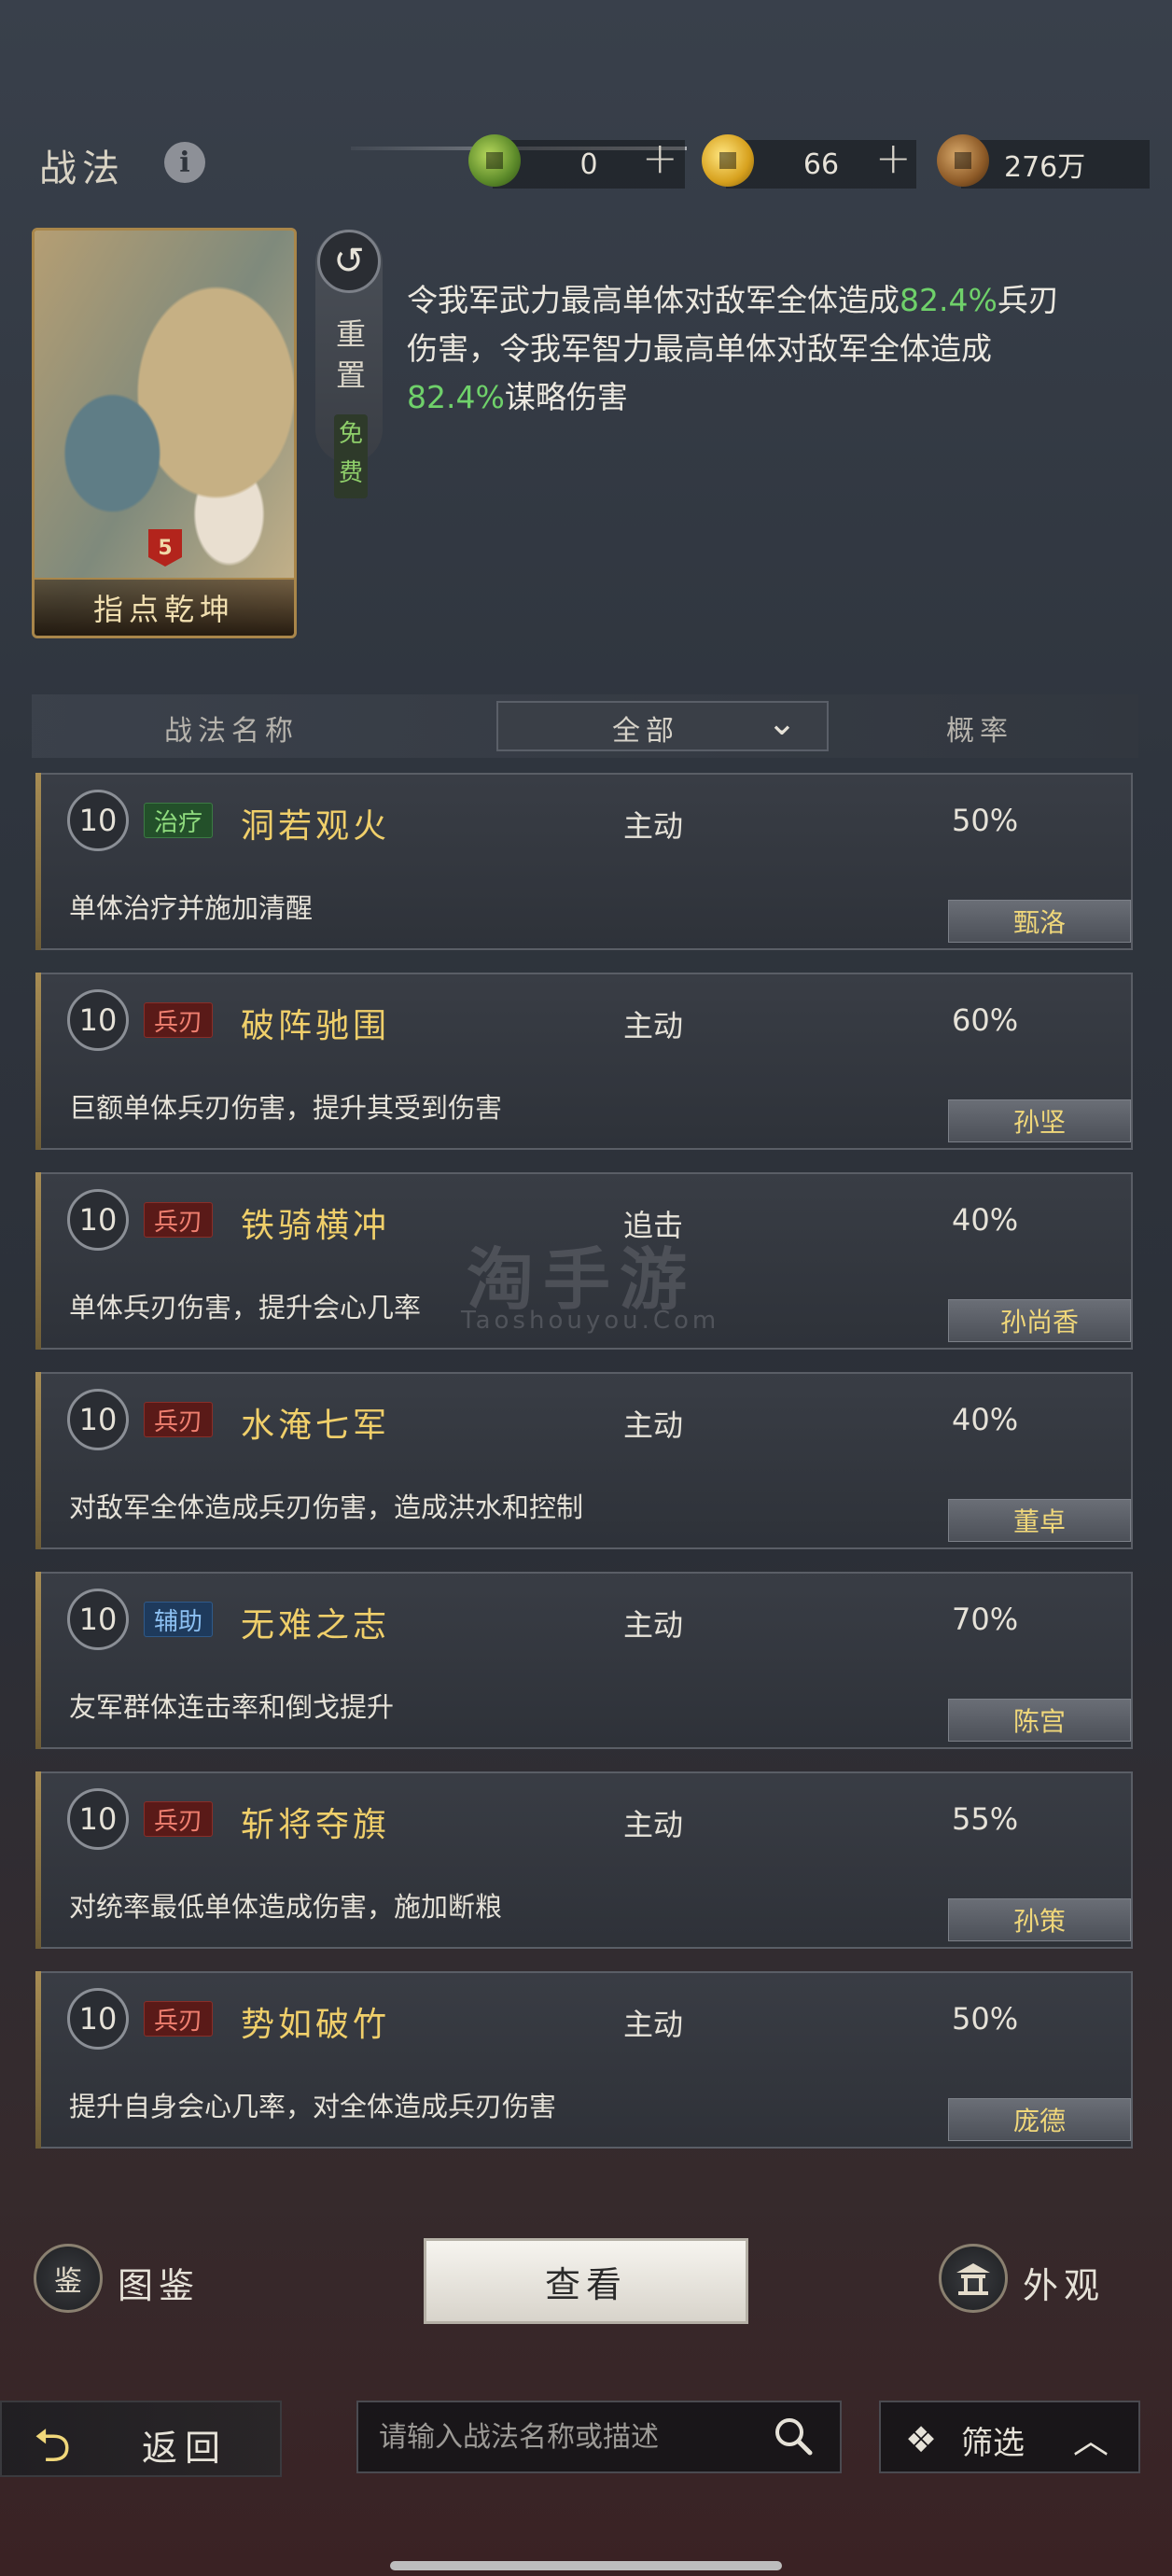 The height and width of the screenshot is (2576, 1172). Describe the element at coordinates (980, 731) in the screenshot. I see `column-header-rate: 概率` at that location.